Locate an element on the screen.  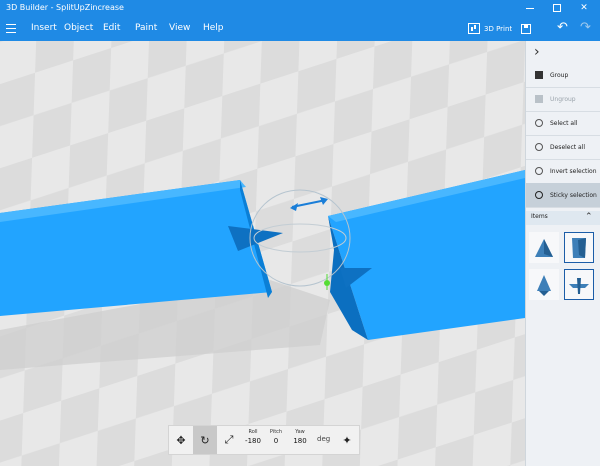
select-all-button: Select all is located at coordinates (563, 123).